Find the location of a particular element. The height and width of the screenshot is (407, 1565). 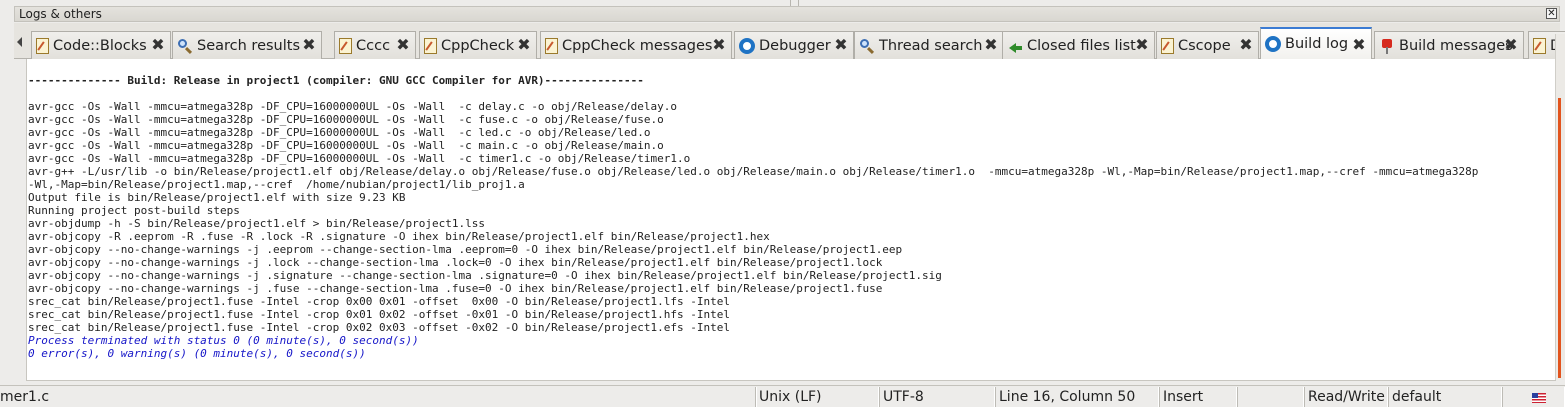

tab-debugger: Debugger ✖ is located at coordinates (794, 45).